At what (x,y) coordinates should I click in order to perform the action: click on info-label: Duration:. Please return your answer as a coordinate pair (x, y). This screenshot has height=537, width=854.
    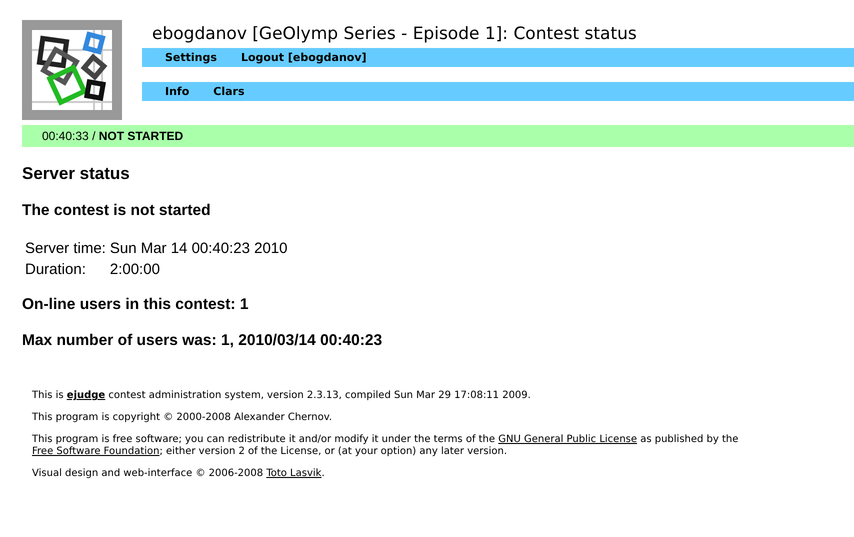
    Looking at the image, I should click on (56, 269).